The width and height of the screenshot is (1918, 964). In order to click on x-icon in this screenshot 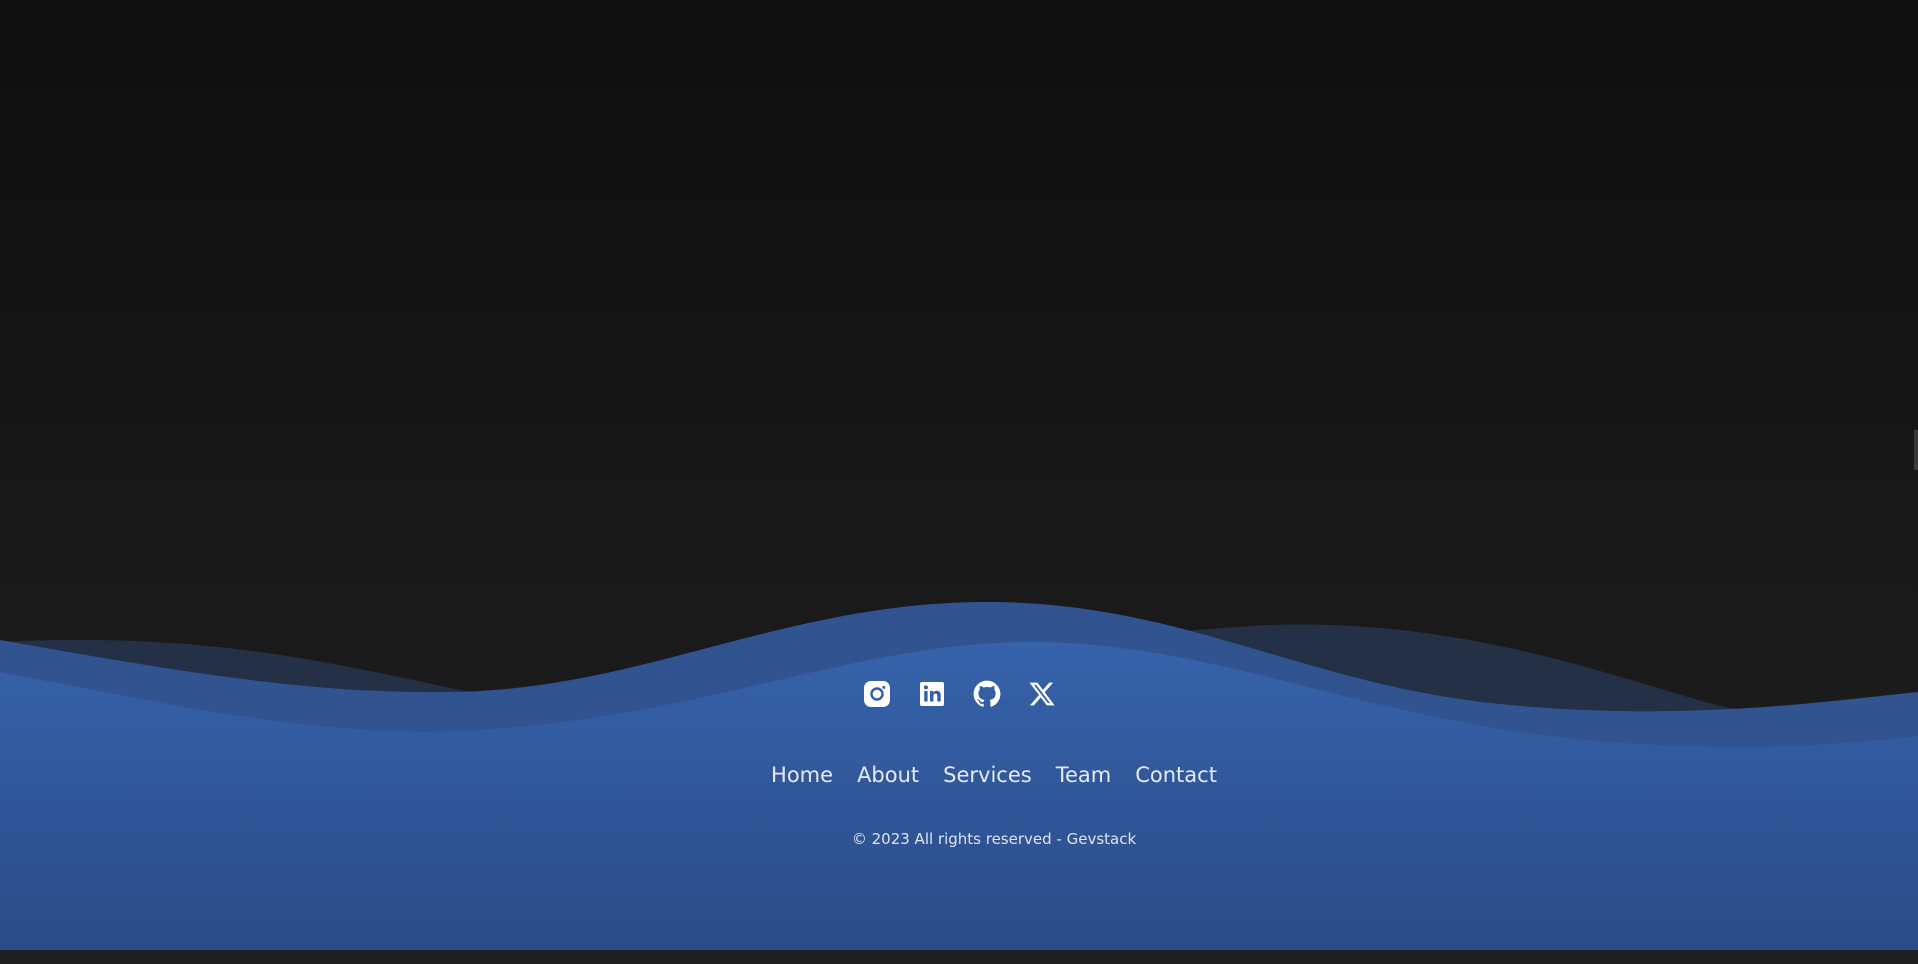, I will do `click(1041, 694)`.